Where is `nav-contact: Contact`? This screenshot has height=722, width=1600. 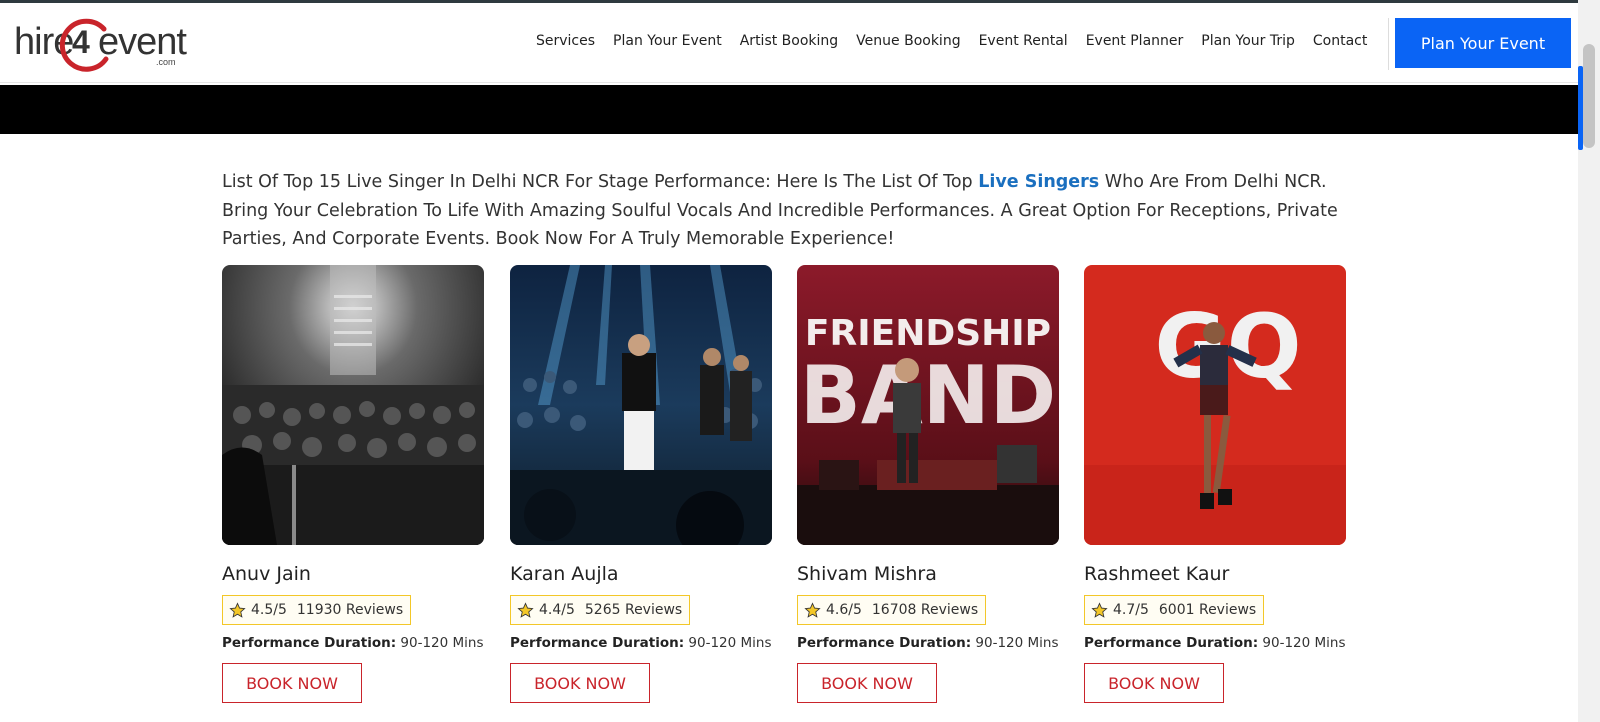 nav-contact: Contact is located at coordinates (1340, 41).